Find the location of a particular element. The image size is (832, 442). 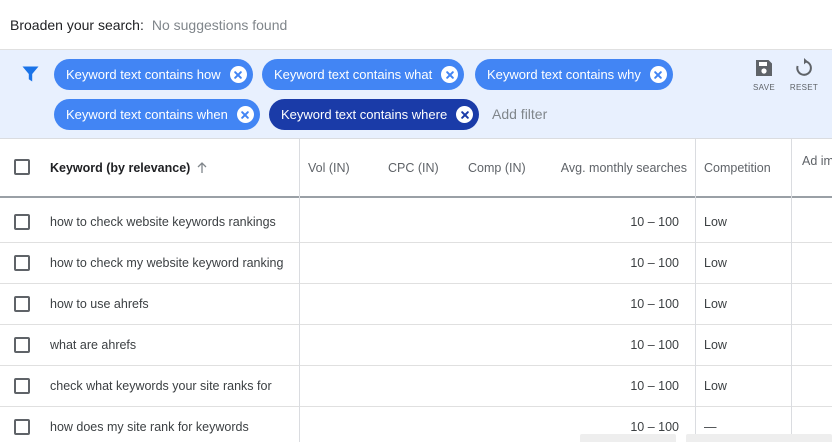

keyword-cell: how to check my website keyword ranking is located at coordinates (167, 263).